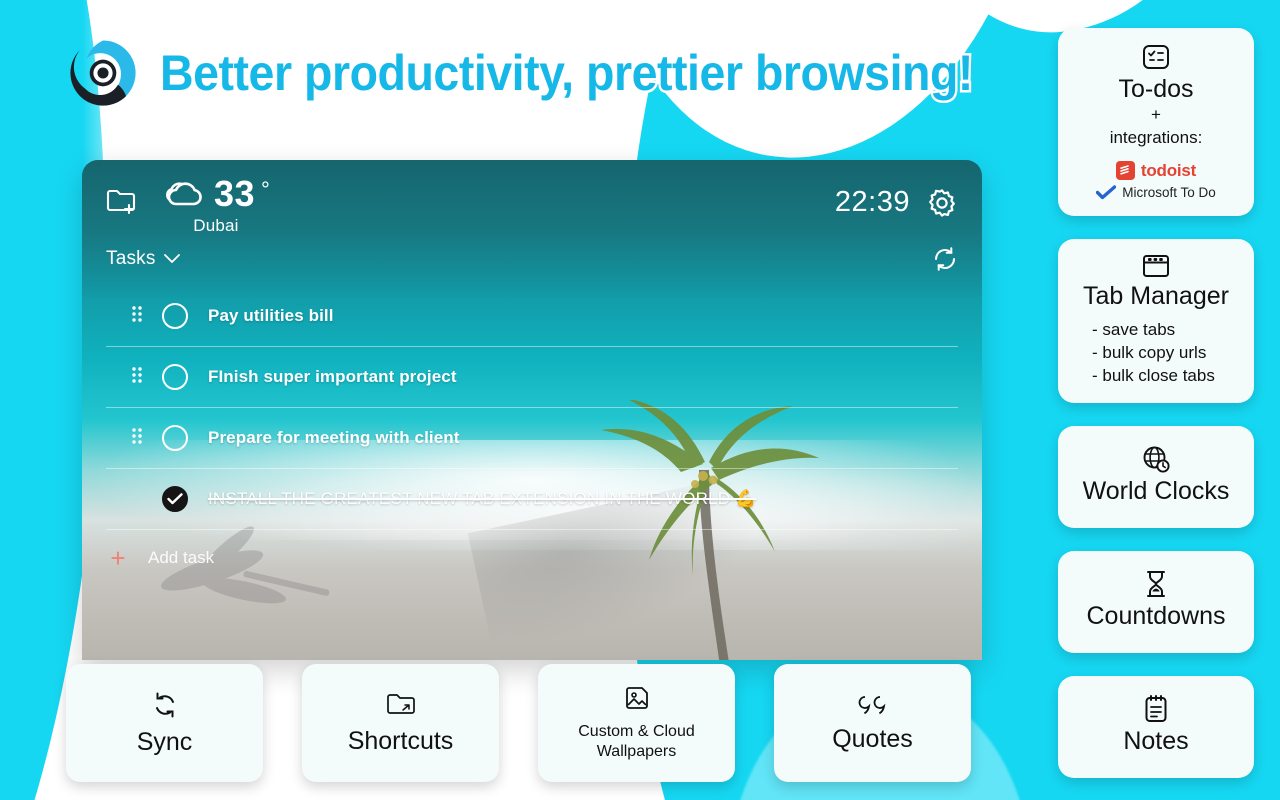 The height and width of the screenshot is (800, 1280). Describe the element at coordinates (1156, 459) in the screenshot. I see `globe-clock-icon` at that location.